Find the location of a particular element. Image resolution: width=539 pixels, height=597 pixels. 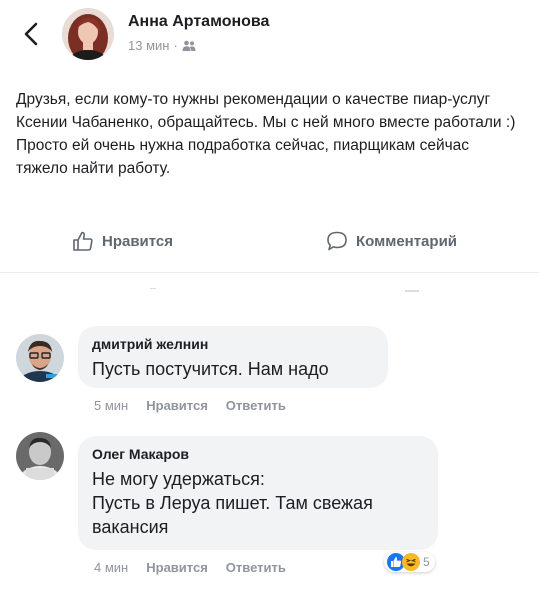

comment-button: Комментарий is located at coordinates (391, 241).